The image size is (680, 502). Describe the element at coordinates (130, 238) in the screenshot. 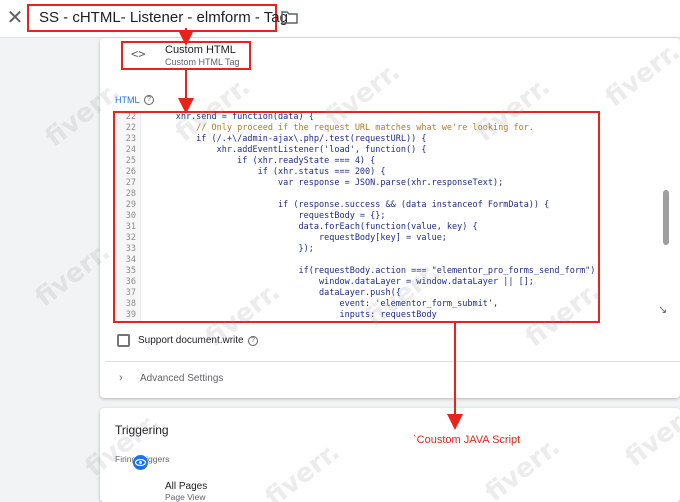

I see `line-number: 32` at that location.